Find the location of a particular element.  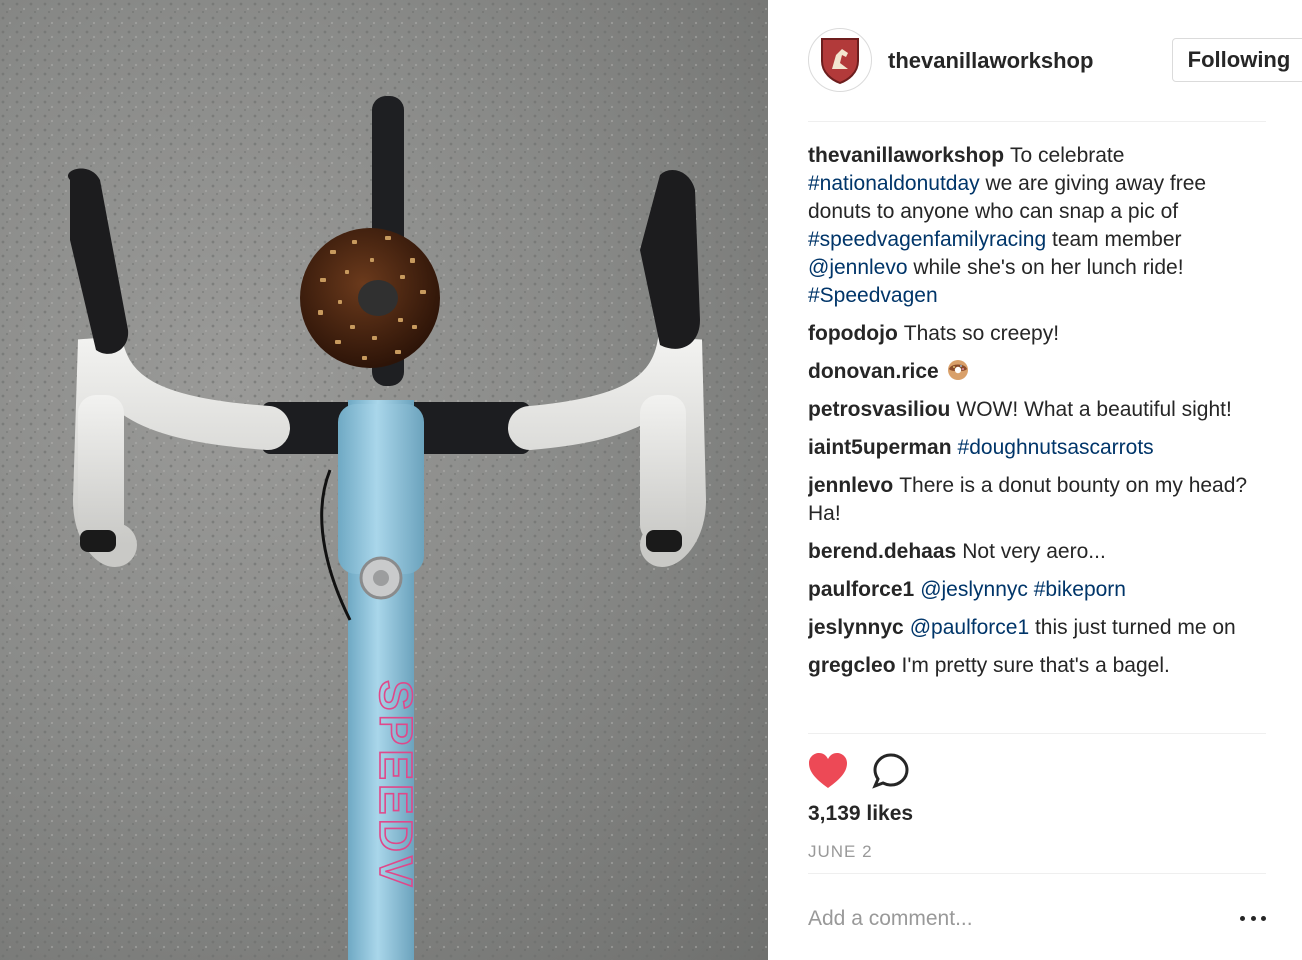

add-comment-input is located at coordinates (1013, 919).